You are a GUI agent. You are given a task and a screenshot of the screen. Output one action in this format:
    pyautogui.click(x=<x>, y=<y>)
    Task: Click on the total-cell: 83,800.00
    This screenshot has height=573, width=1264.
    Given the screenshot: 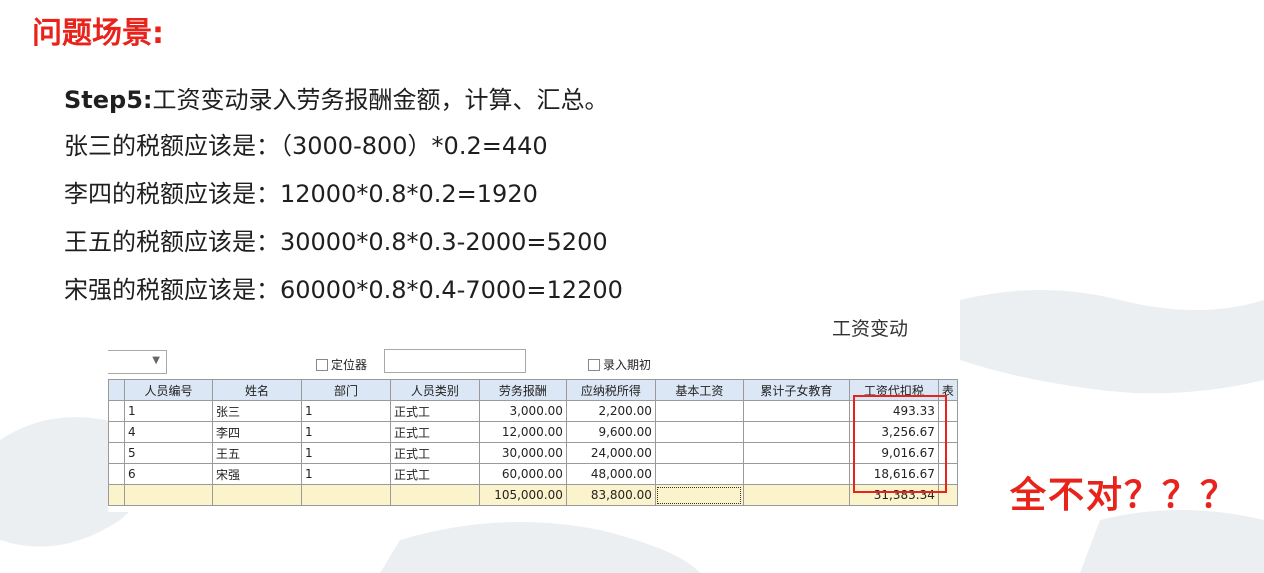 What is the action you would take?
    pyautogui.click(x=610, y=495)
    